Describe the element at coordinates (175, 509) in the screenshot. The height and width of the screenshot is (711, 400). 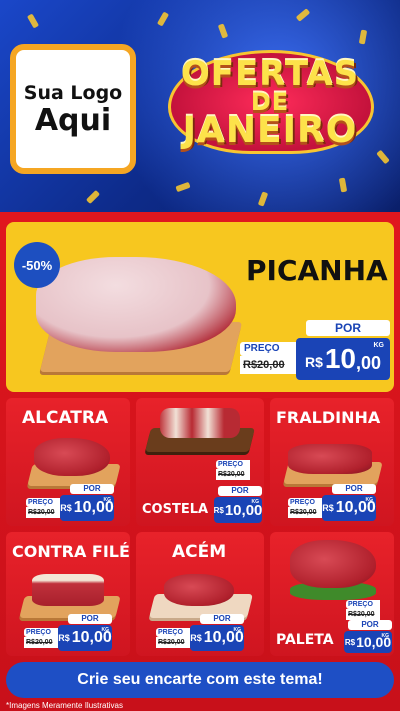
I see `product-name: COSTELA` at that location.